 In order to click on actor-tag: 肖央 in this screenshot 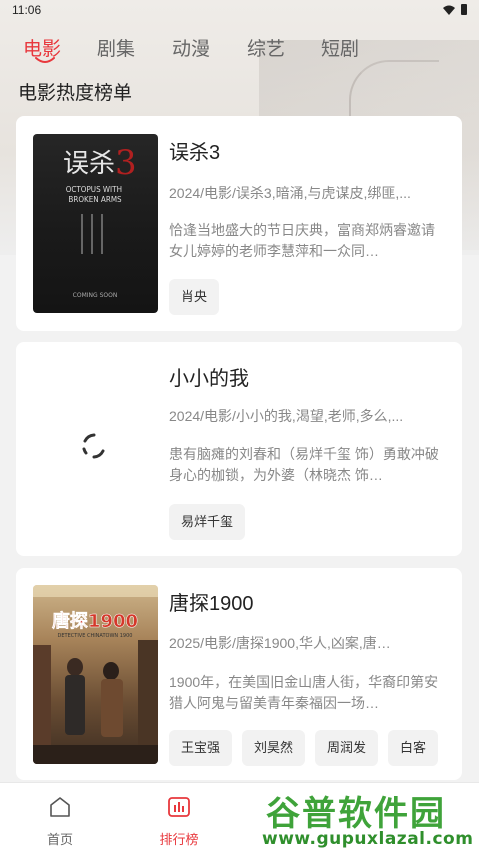, I will do `click(194, 297)`.